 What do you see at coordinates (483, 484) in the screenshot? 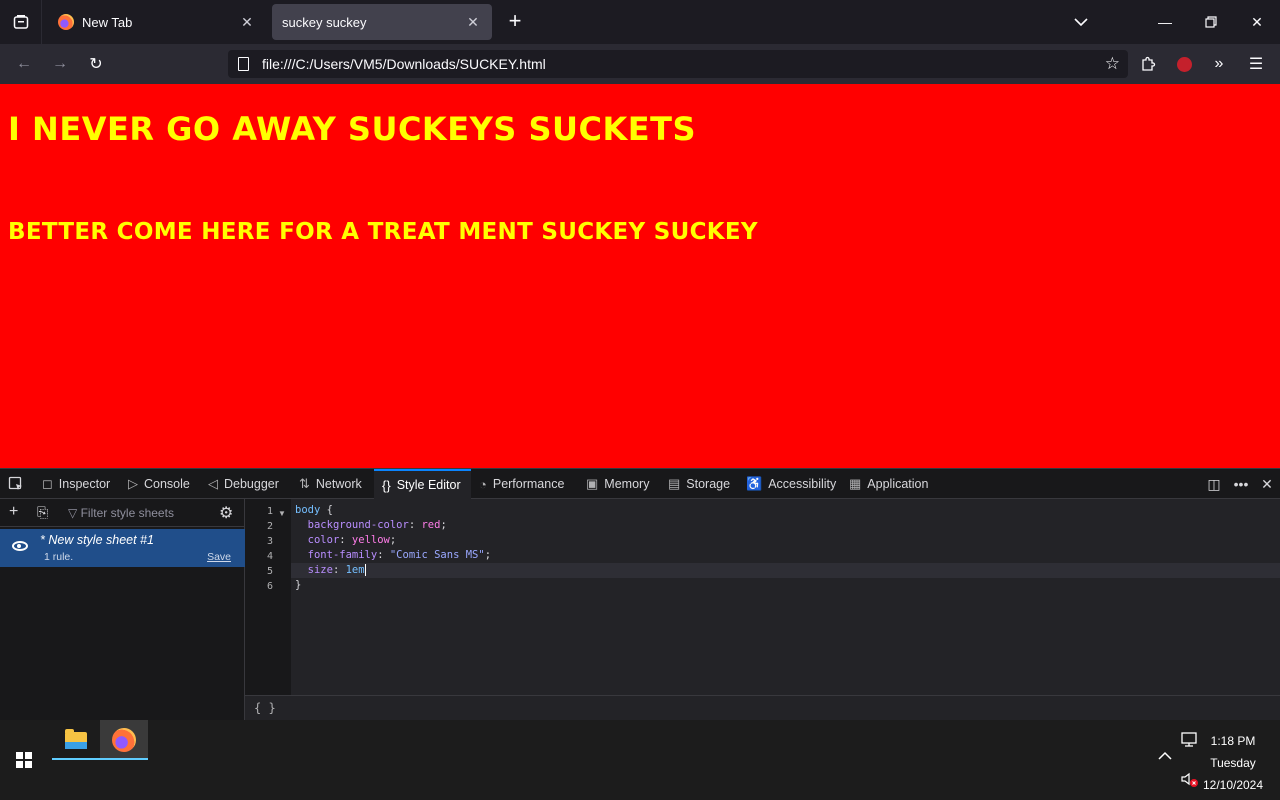
I see `performance-icon: ◔` at bounding box center [483, 484].